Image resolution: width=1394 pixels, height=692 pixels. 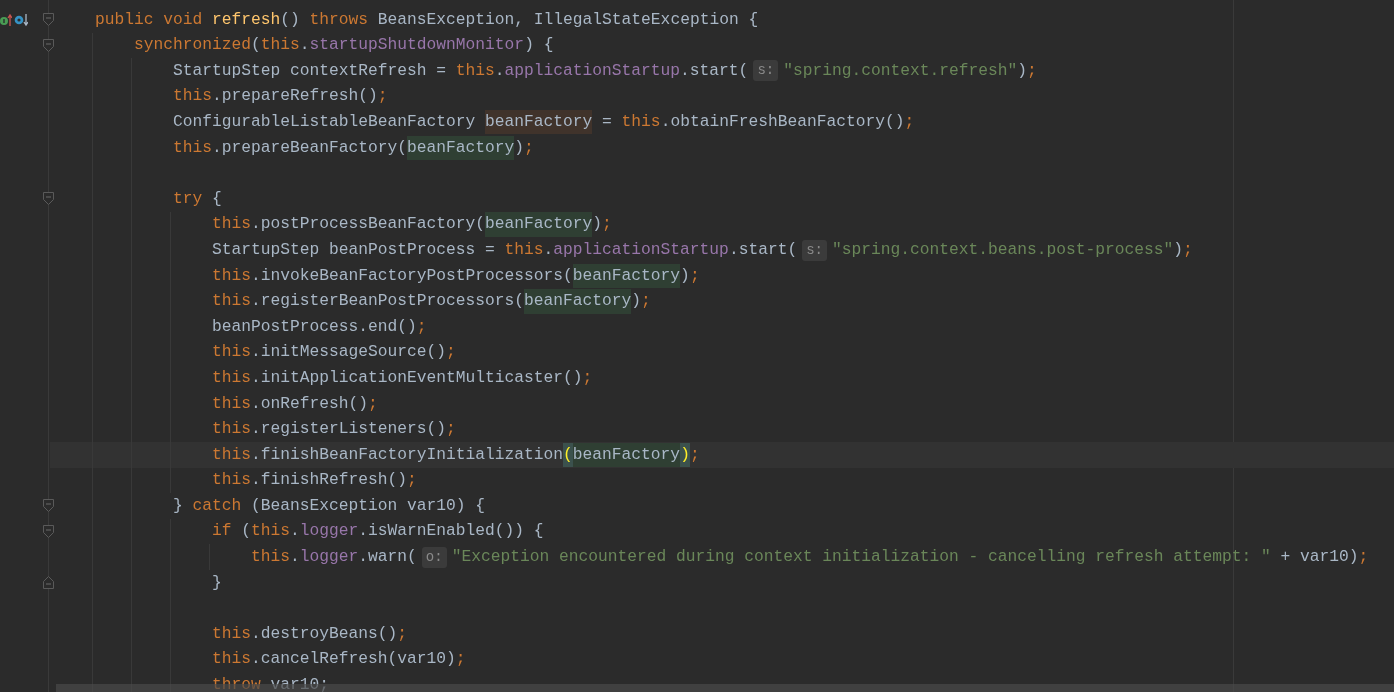 What do you see at coordinates (310, 70) in the screenshot?
I see `code-text: StartupStep contextRefresh =` at bounding box center [310, 70].